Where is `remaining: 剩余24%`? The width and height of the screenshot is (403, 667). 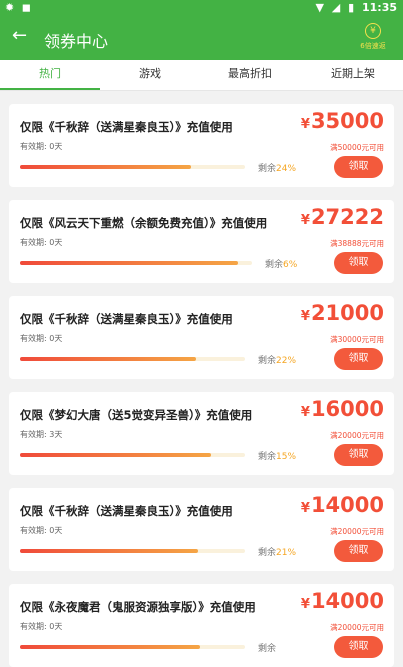 remaining: 剩余24% is located at coordinates (277, 167).